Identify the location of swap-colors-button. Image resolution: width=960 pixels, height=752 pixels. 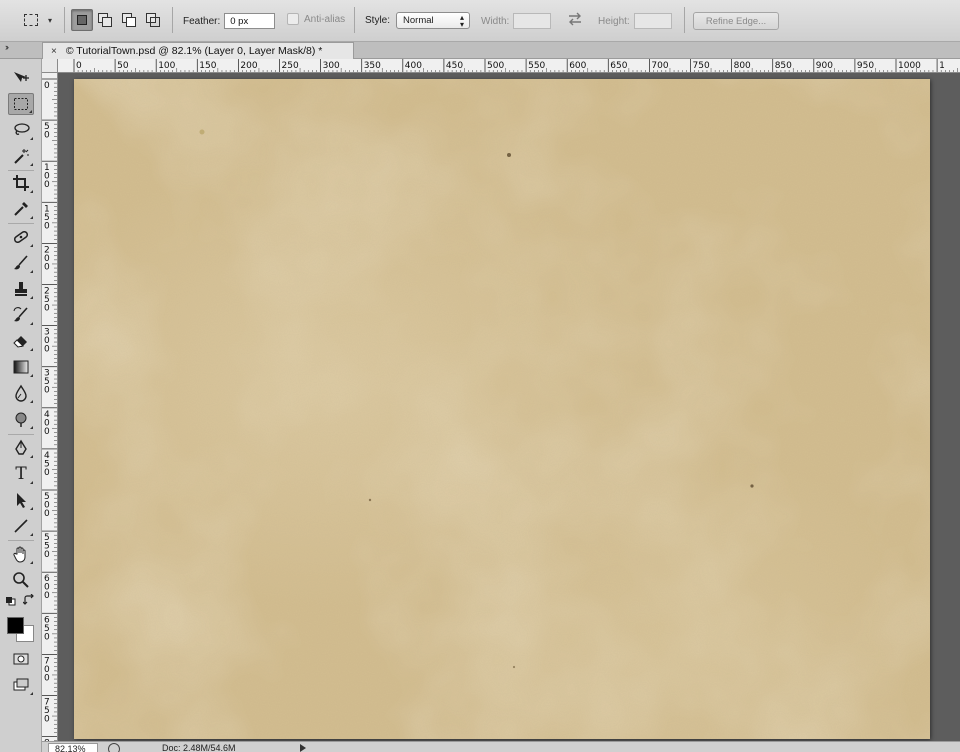
(28, 599).